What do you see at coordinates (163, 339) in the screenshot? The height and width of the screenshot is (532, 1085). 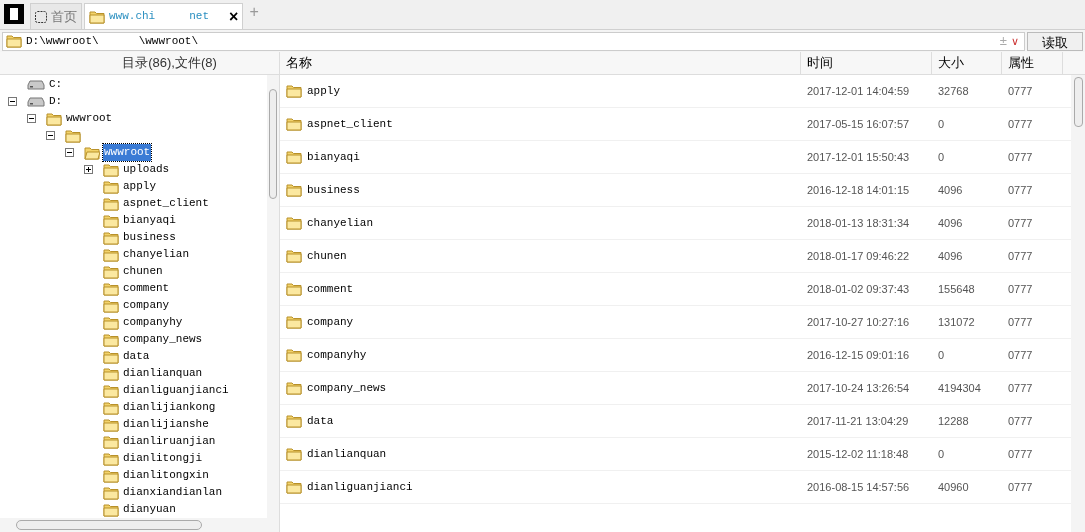 I see `tree-item: company_news` at bounding box center [163, 339].